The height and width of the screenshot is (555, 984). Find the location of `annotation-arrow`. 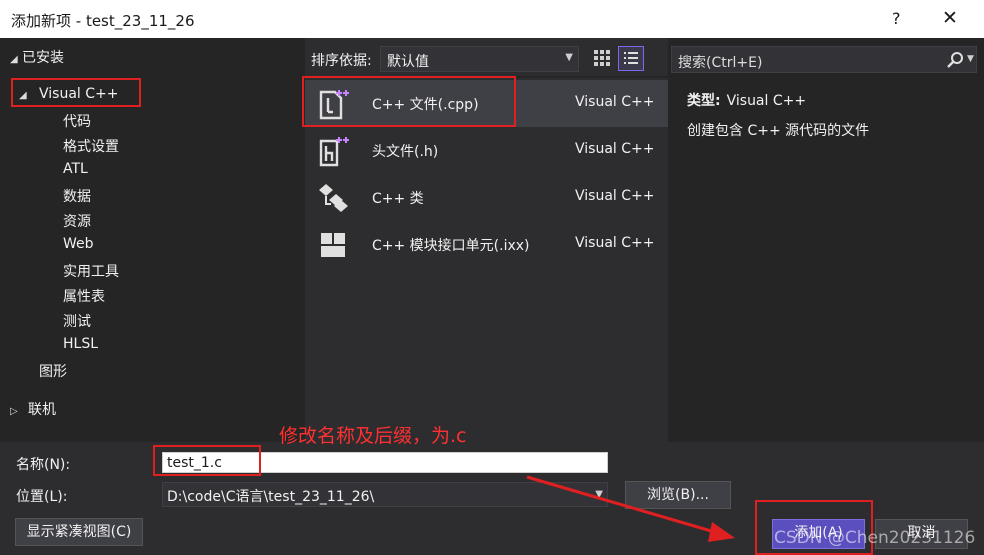

annotation-arrow is located at coordinates (630, 508).